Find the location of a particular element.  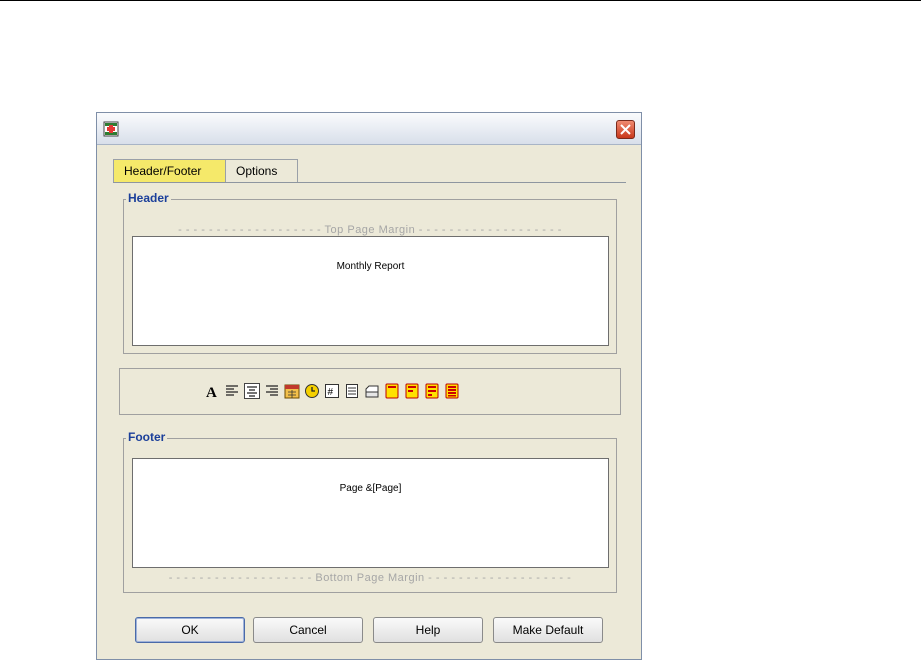

format-toolbar: A # is located at coordinates (332, 392).